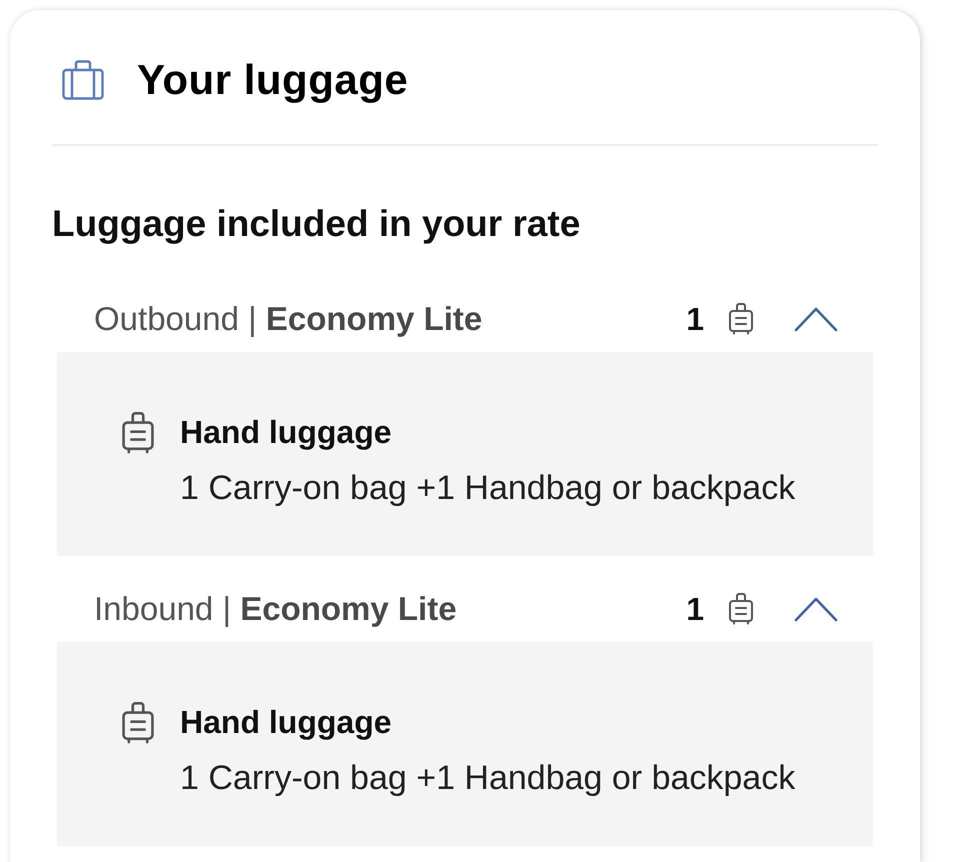 The width and height of the screenshot is (963, 862). I want to click on briefcase-icon, so click(83, 80).